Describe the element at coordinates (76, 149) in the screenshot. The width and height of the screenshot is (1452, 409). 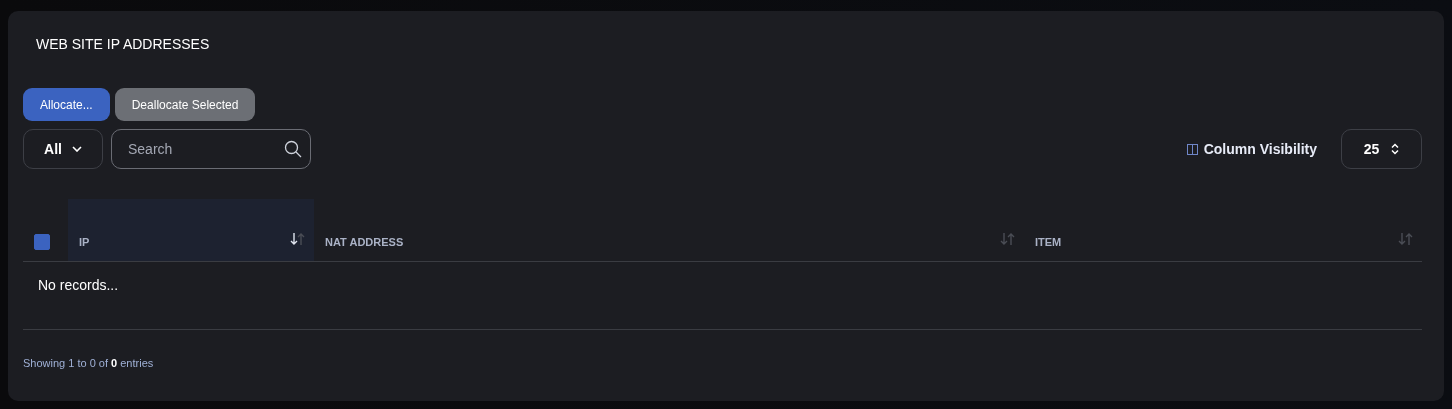
I see `chevron-down-icon` at that location.